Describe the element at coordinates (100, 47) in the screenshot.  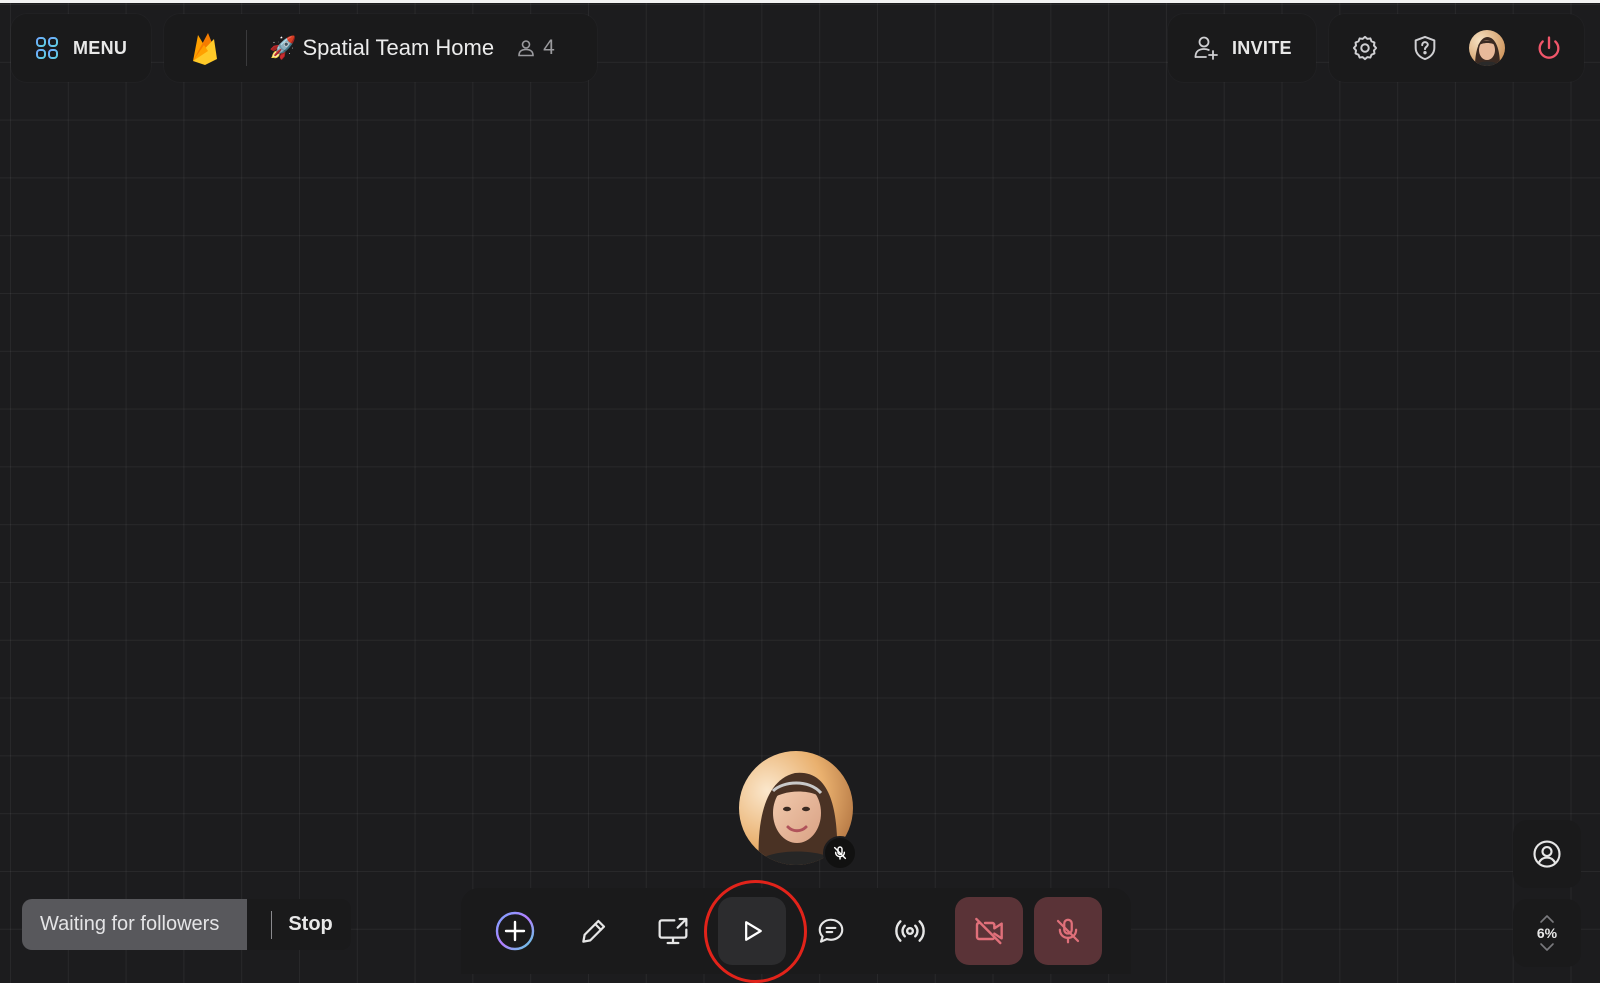
I see `menu-label: MENU` at that location.